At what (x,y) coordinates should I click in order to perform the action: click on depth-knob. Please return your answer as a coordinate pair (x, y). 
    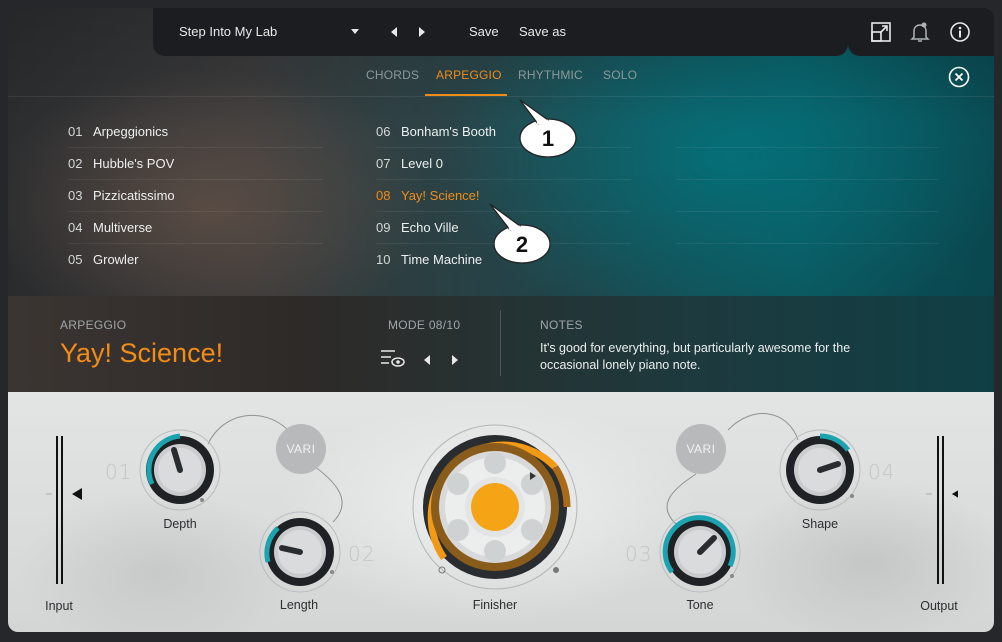
    Looking at the image, I should click on (180, 470).